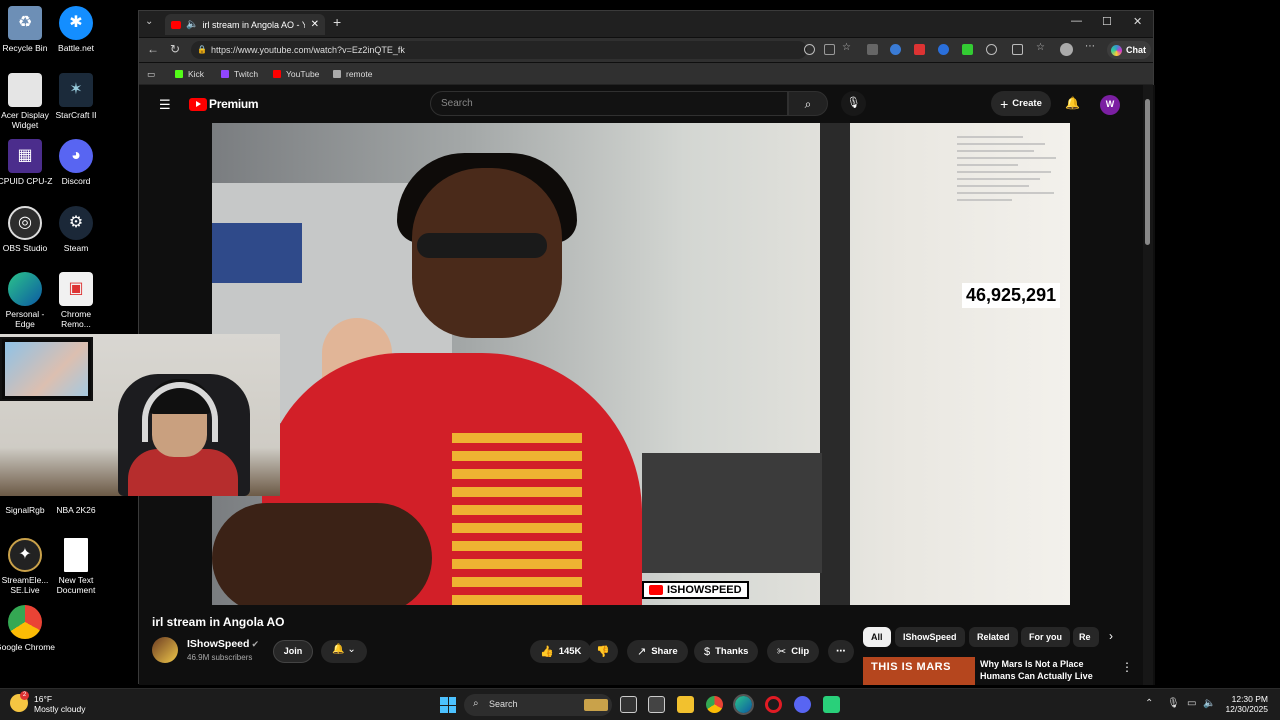  I want to click on voice-search-button: 🎙, so click(853, 103).